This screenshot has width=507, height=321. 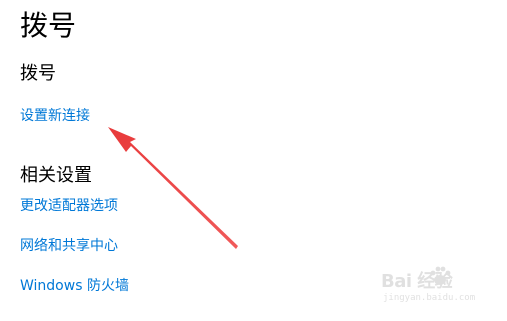 What do you see at coordinates (437, 287) in the screenshot?
I see `watermark-logo: Bai 经验 jingyan.baidu.com` at bounding box center [437, 287].